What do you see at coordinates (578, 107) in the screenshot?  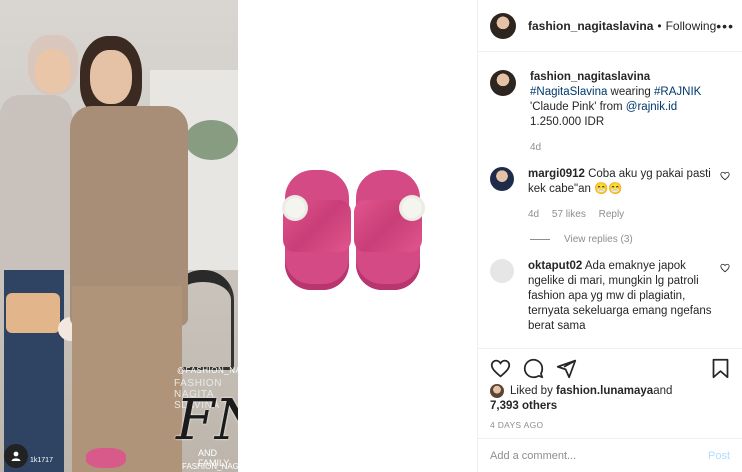 I see `caption-text: 'Claude Pink' from` at bounding box center [578, 107].